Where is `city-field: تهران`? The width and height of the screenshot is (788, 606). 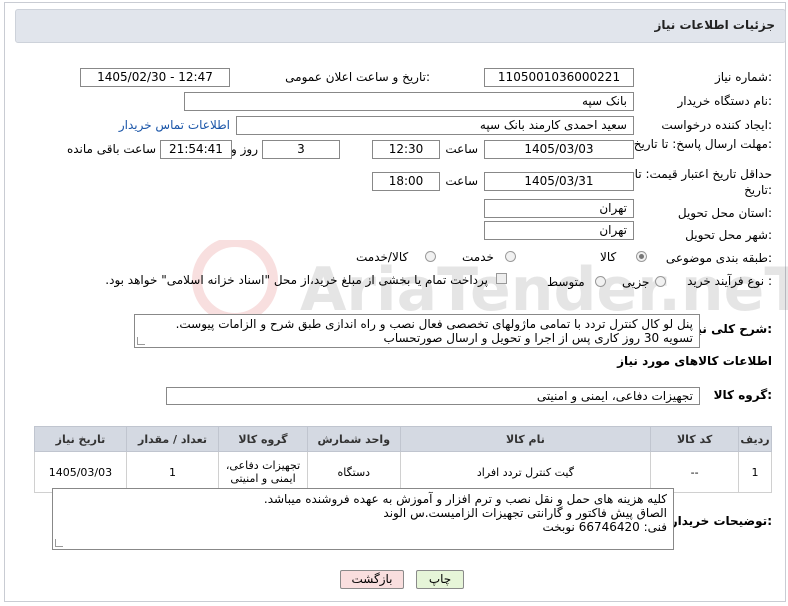
city-field: تهران is located at coordinates (559, 230).